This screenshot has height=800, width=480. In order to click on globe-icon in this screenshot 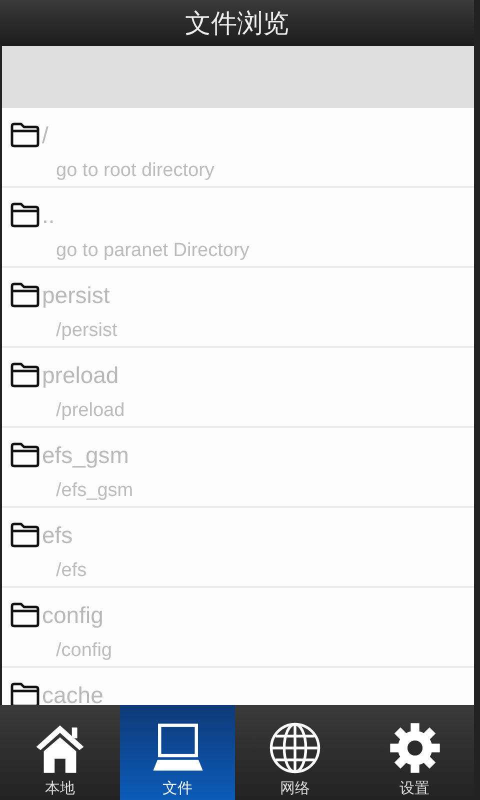, I will do `click(295, 748)`.